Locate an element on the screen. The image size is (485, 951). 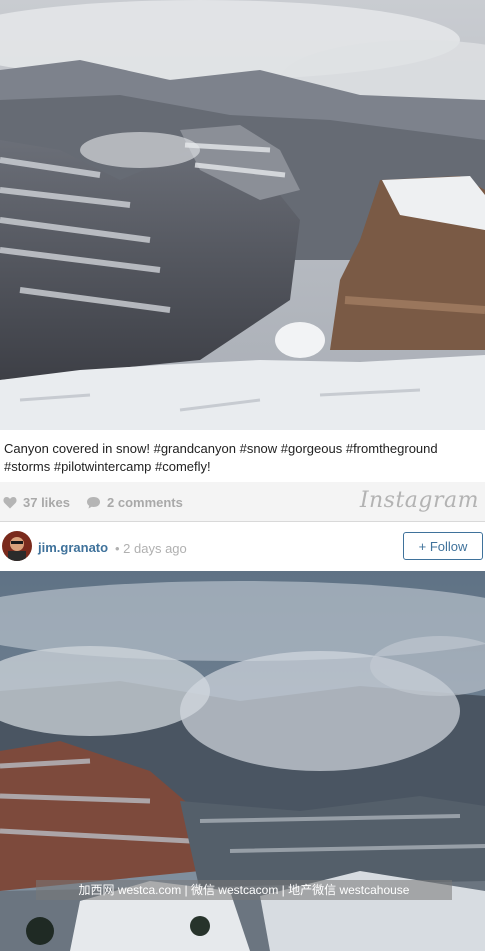
speech-bubble-icon is located at coordinates (93, 503).